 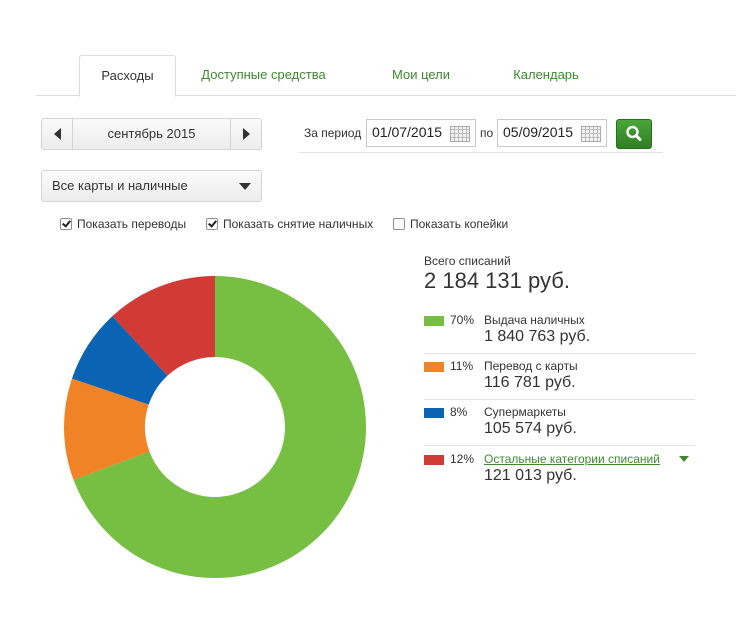 What do you see at coordinates (487, 133) in the screenshot?
I see `period-to-label: по` at bounding box center [487, 133].